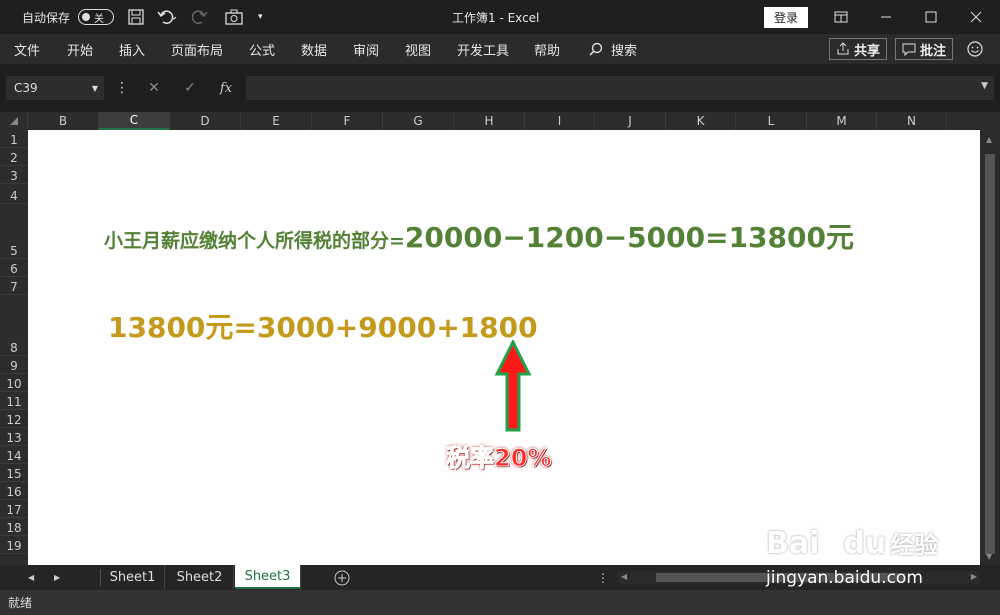 The image size is (1000, 615). What do you see at coordinates (989, 556) in the screenshot?
I see `scroll-down-icon: ▼` at bounding box center [989, 556].